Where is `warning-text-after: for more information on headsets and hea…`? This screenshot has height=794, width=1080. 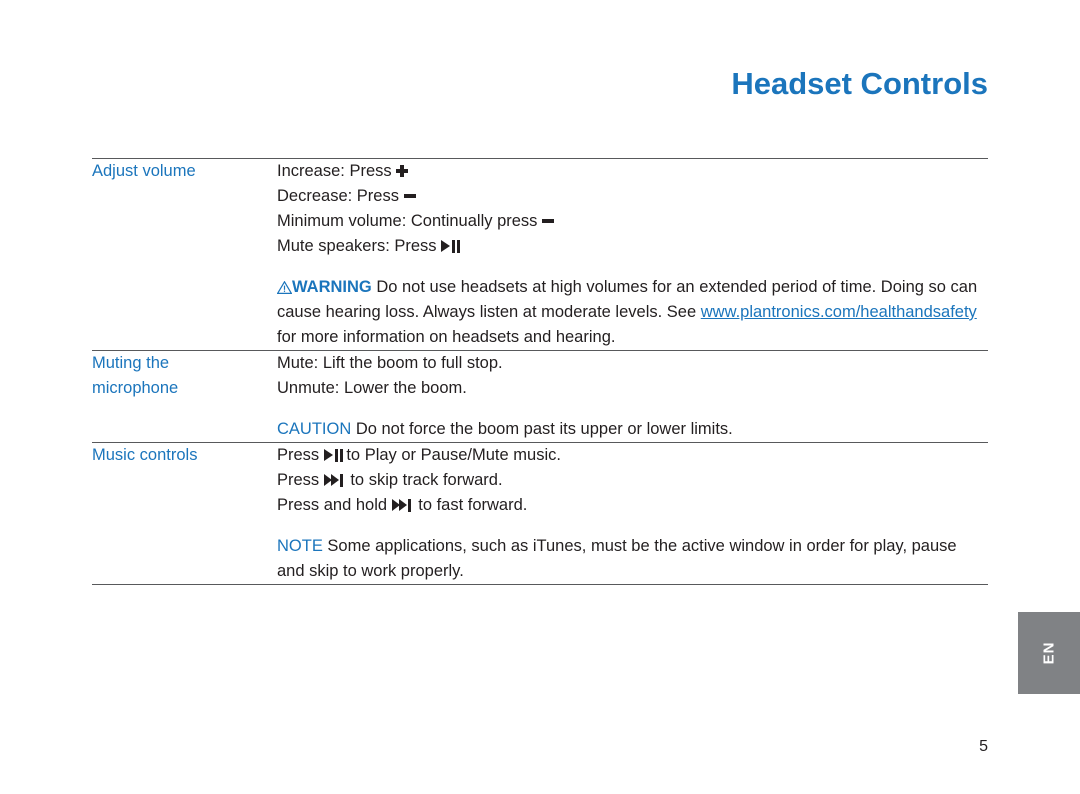
warning-text-after: for more information on headsets and hea… is located at coordinates (446, 337).